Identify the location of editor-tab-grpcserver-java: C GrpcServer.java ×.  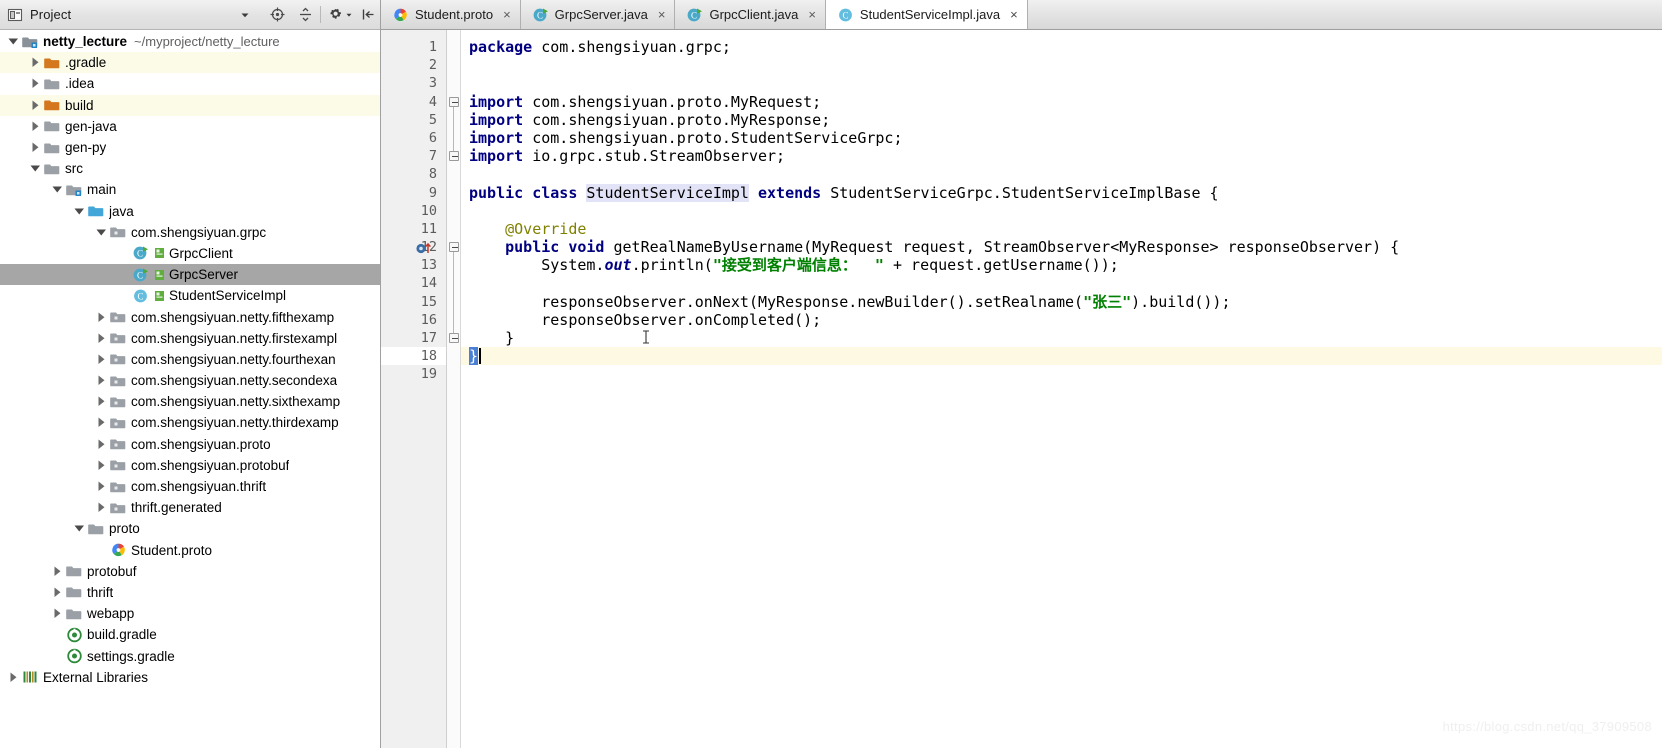
(598, 14).